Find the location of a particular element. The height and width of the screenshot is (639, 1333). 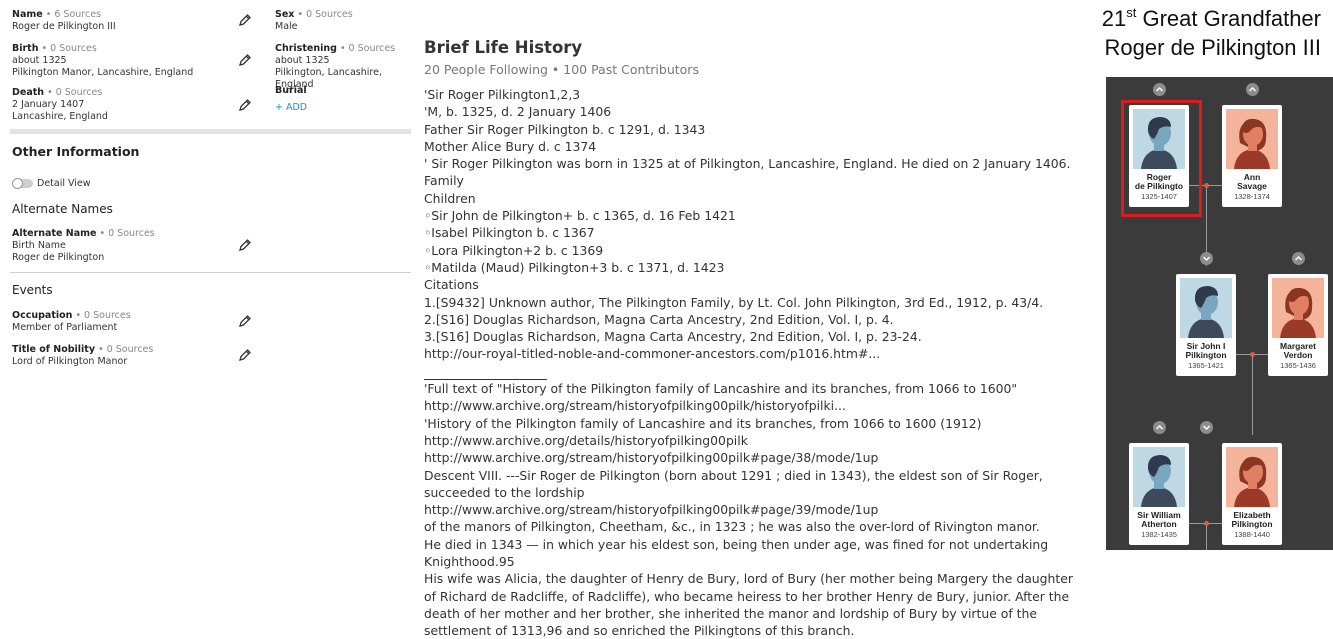

person-card: Elizabeth Pilkington 1388-1440 is located at coordinates (1252, 494).